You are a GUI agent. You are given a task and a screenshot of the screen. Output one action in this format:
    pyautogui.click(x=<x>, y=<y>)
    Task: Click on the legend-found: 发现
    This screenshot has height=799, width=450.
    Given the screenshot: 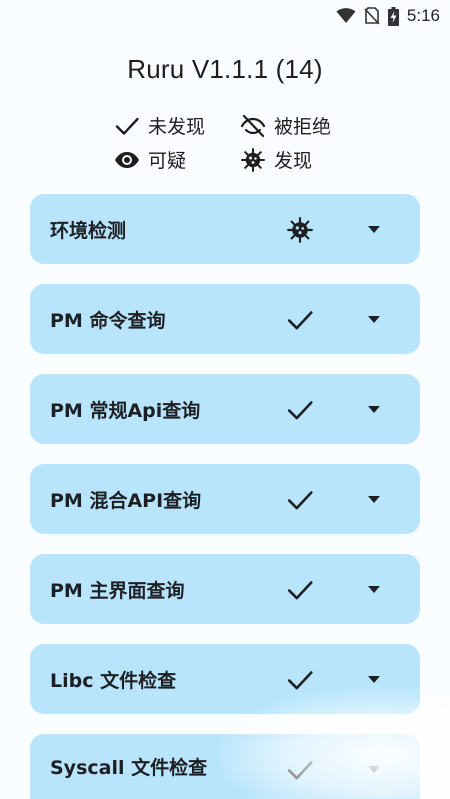 What is the action you would take?
    pyautogui.click(x=276, y=159)
    